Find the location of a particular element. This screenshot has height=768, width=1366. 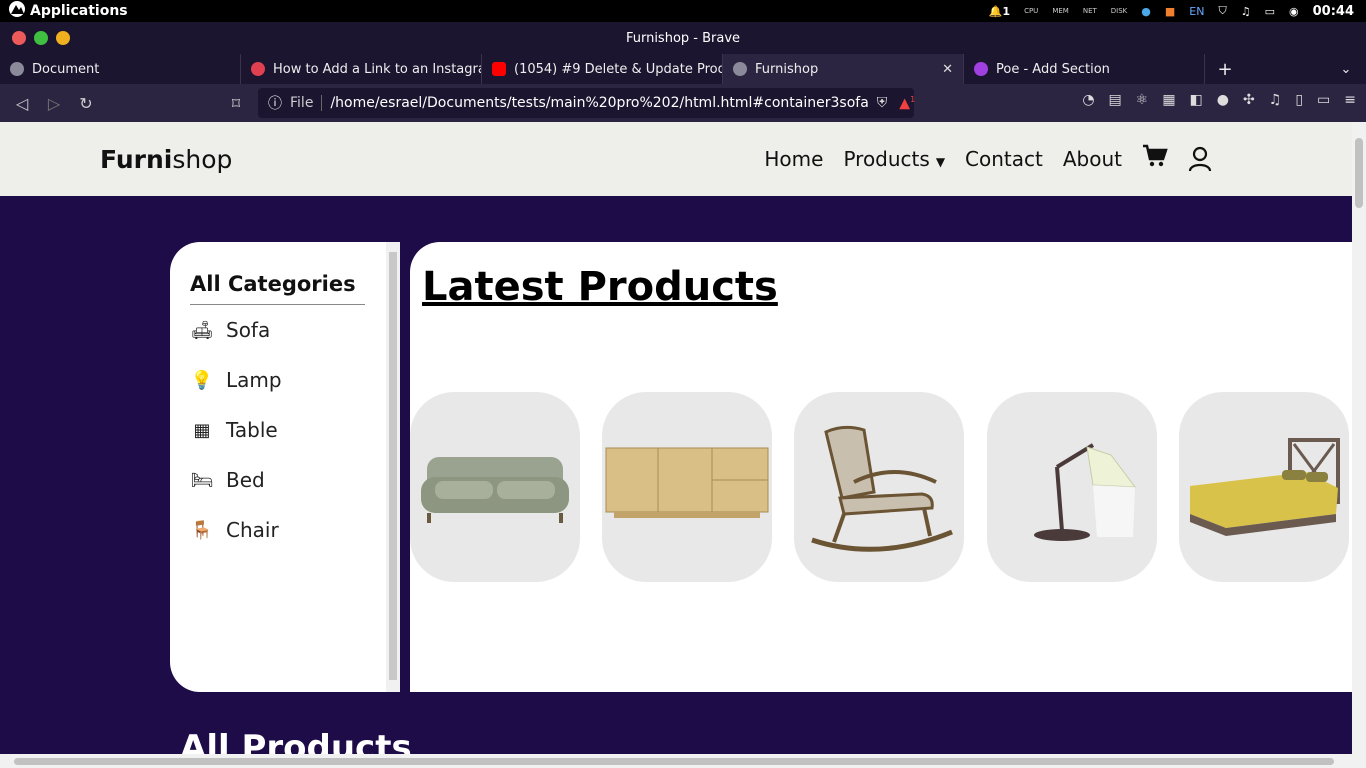

extension-mouse-icon: ◧ is located at coordinates (1196, 100).